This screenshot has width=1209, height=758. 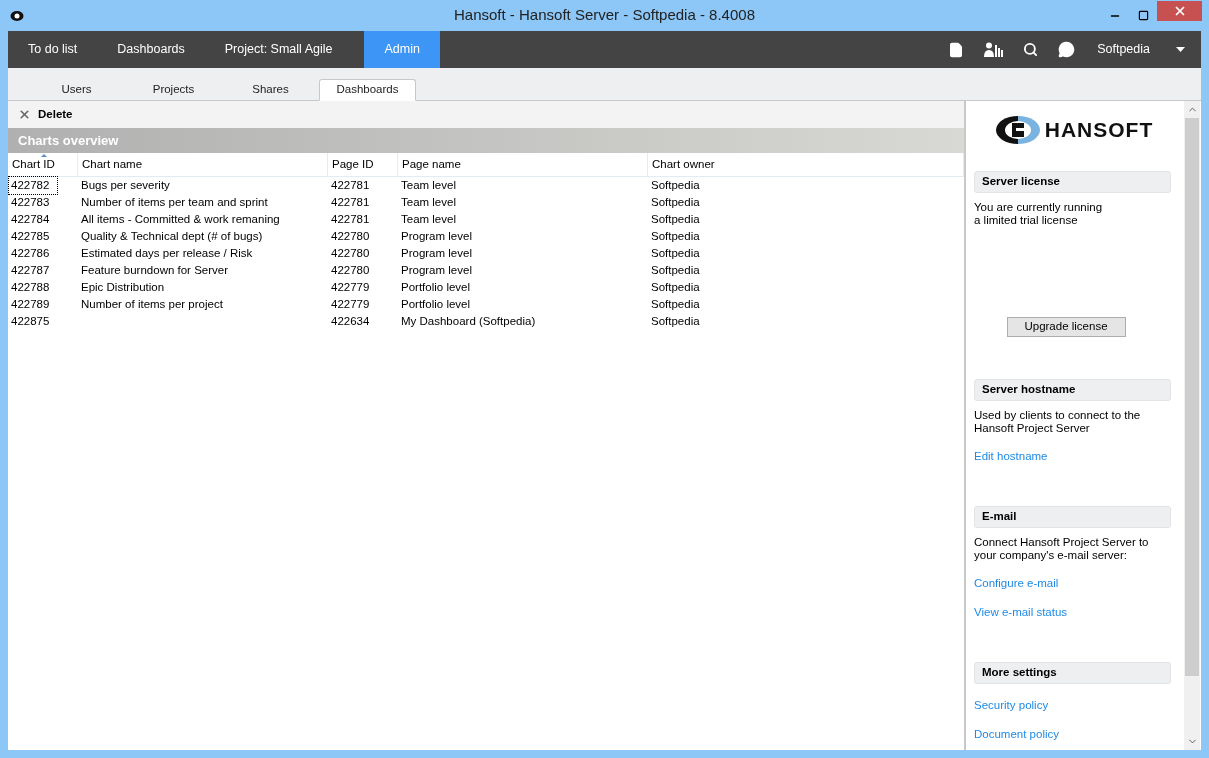 I want to click on tab: Shares, so click(x=270, y=90).